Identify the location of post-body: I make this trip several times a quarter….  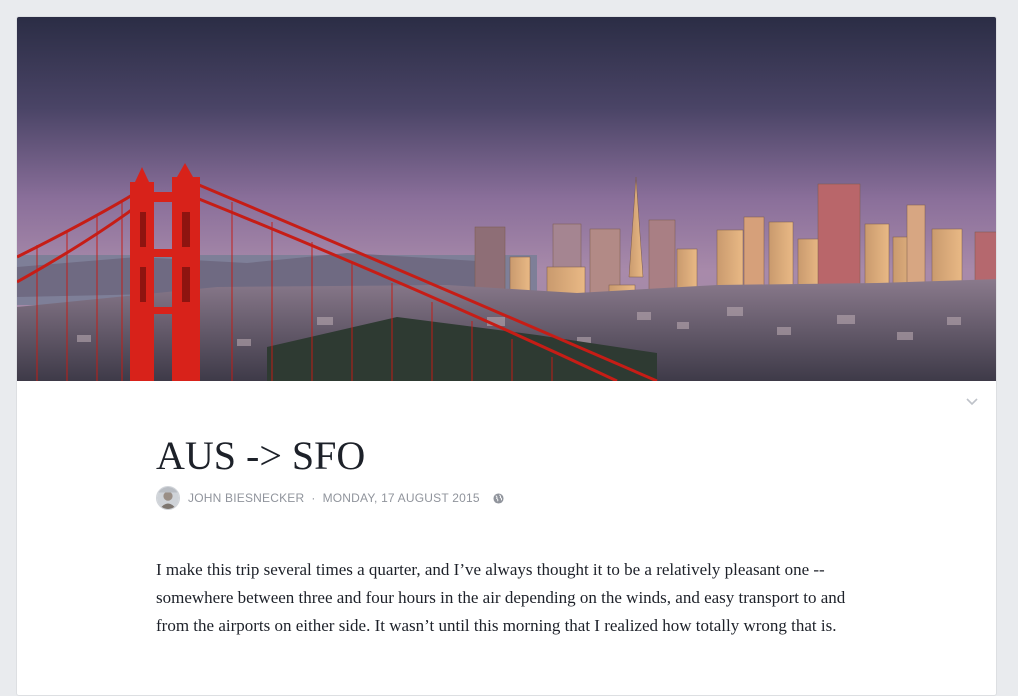
(501, 597).